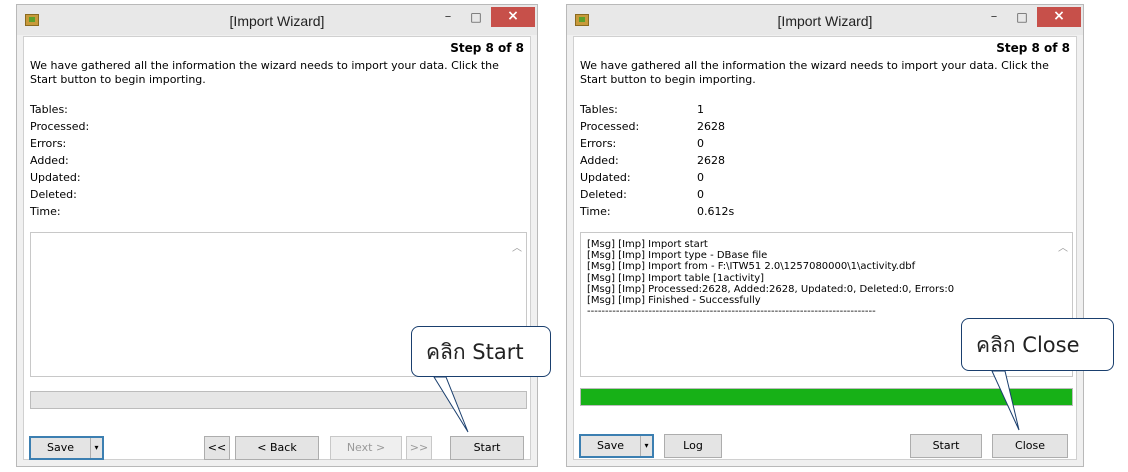 This screenshot has height=472, width=1128. I want to click on stat-value-added: 2628, so click(711, 160).